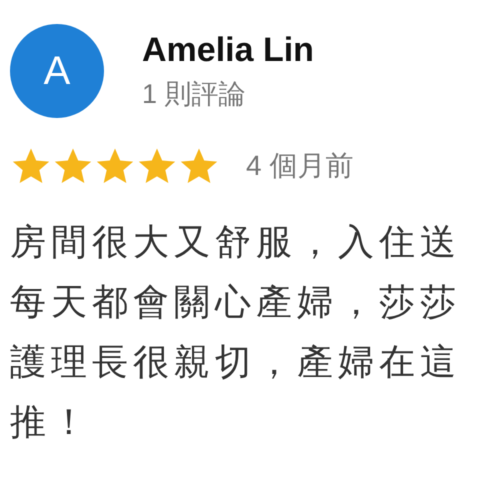 The image size is (493, 493). Describe the element at coordinates (235, 242) in the screenshot. I see `review-text-line: 房間很大又舒服，入住送` at that location.